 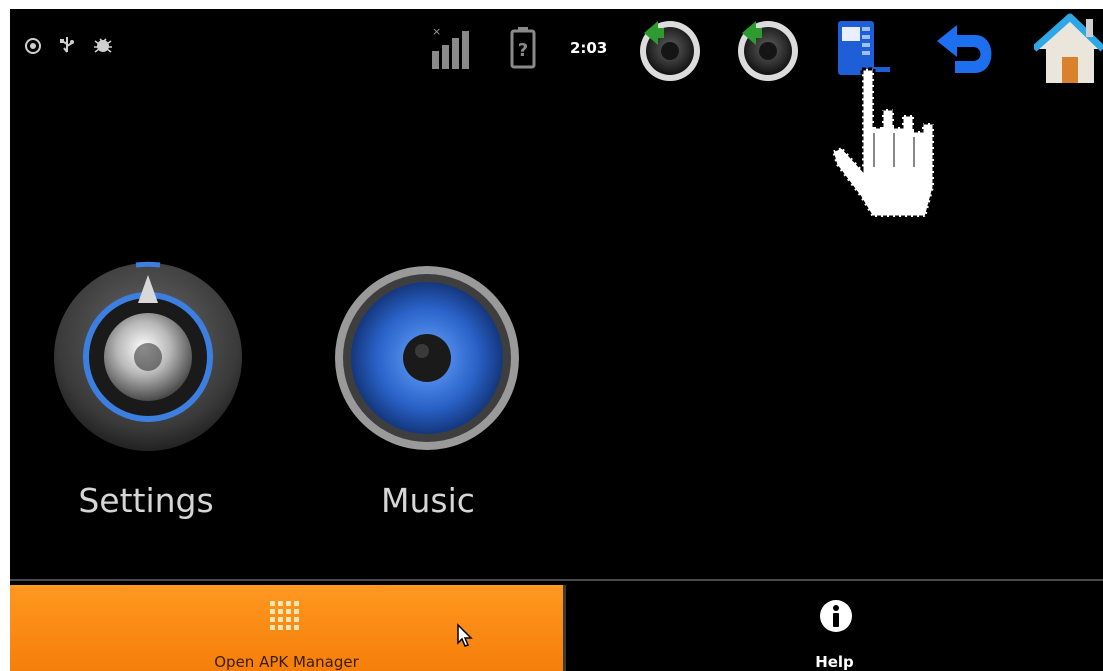 What do you see at coordinates (103, 45) in the screenshot?
I see `debug-icon` at bounding box center [103, 45].